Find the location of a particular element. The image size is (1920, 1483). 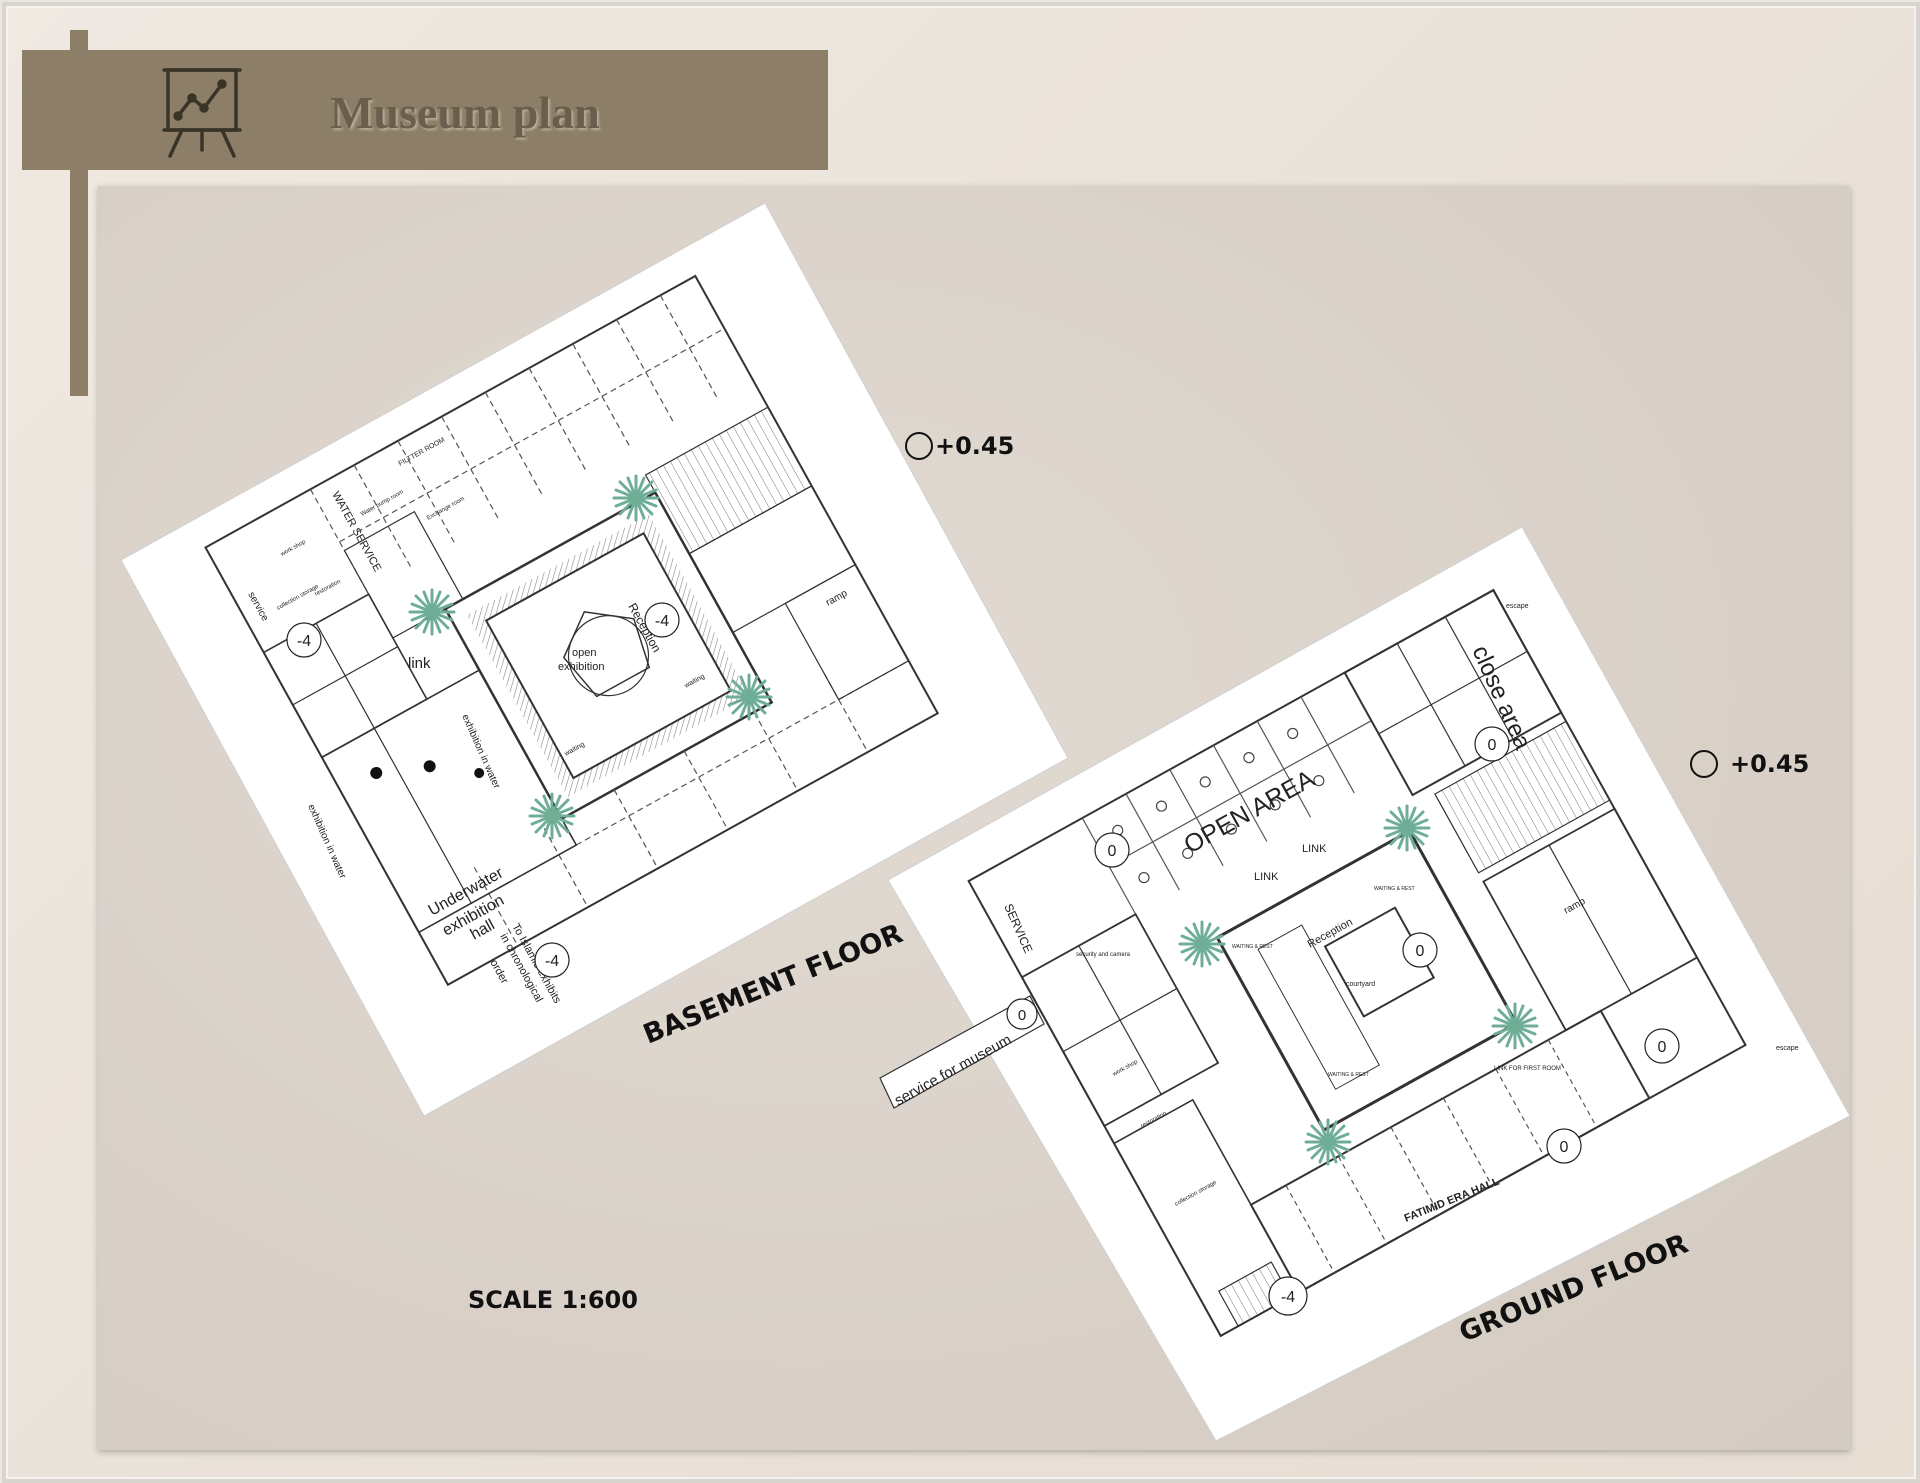

courtyard-label: courtyard is located at coordinates (1360, 984).